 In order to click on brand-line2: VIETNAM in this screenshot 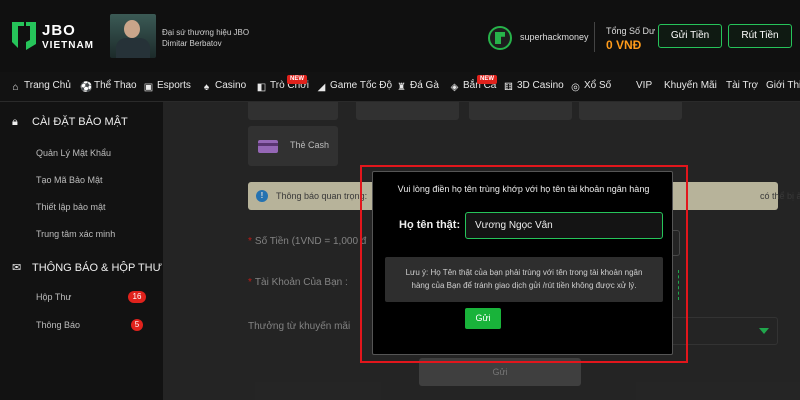, I will do `click(68, 45)`.